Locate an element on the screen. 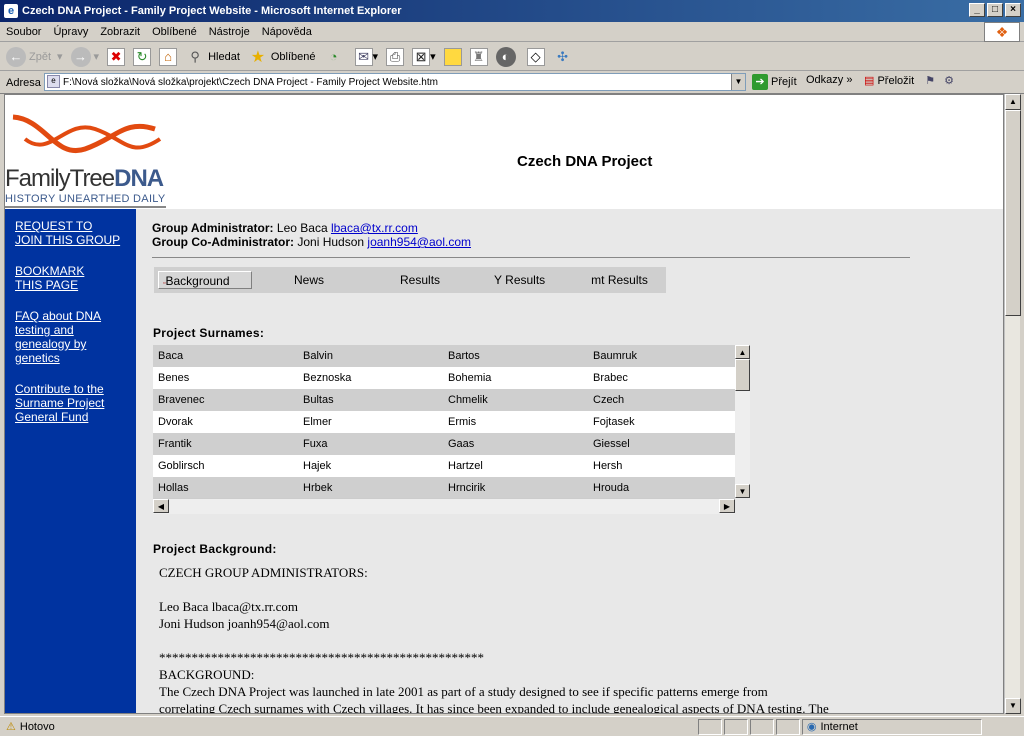  surname-cell: Bartos is located at coordinates (464, 356).